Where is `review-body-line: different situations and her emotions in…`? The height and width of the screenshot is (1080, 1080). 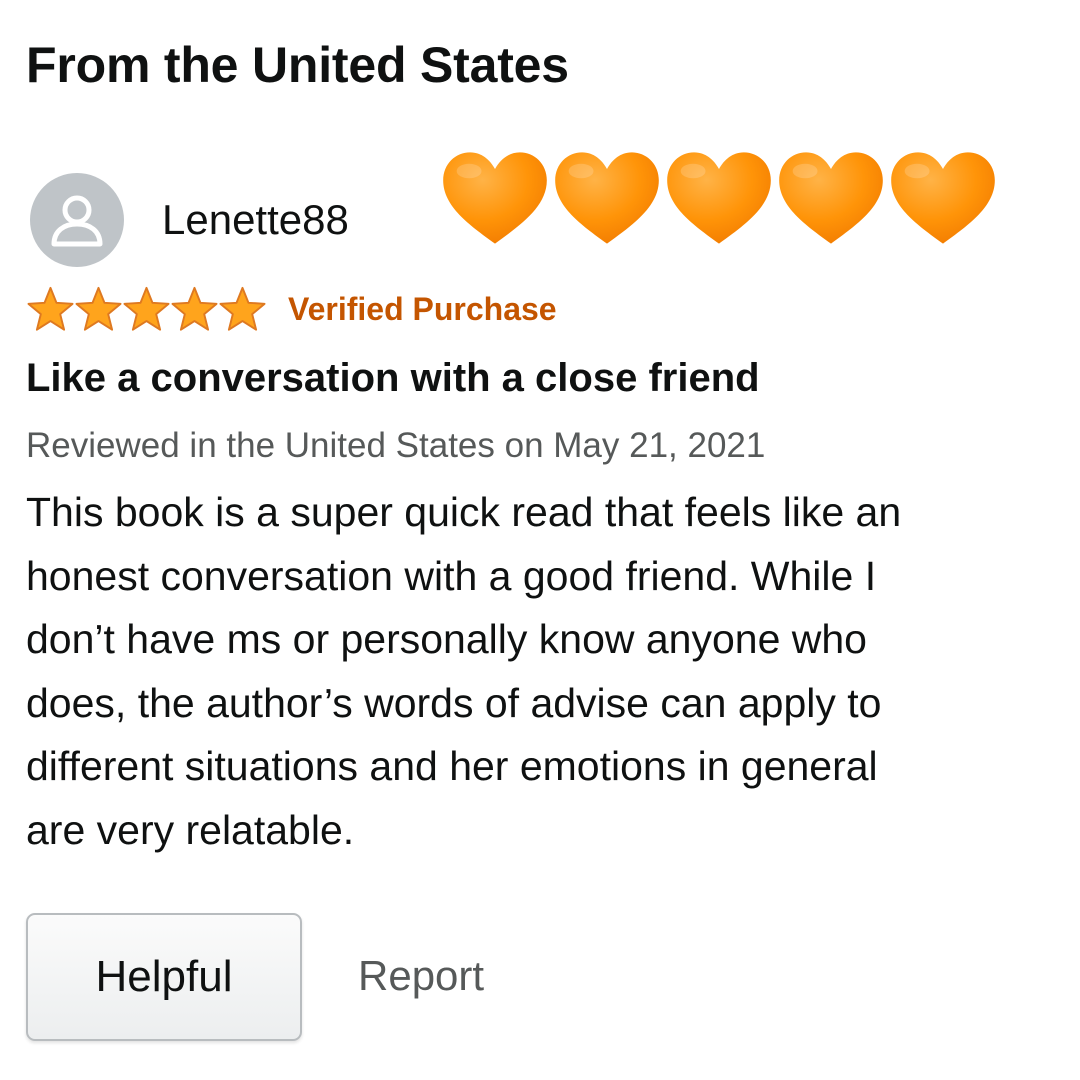 review-body-line: different situations and her emotions in… is located at coordinates (452, 766).